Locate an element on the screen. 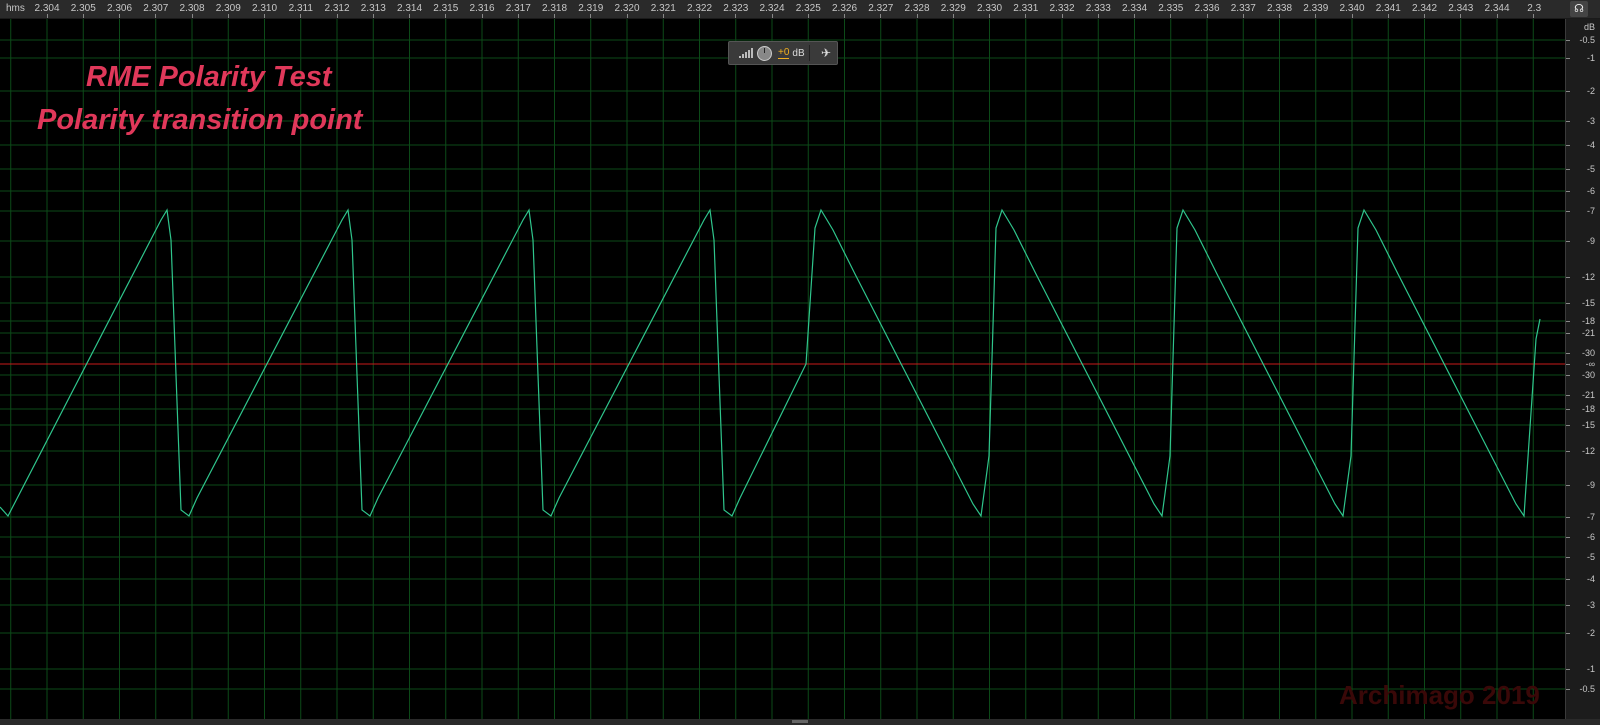 The image size is (1600, 725). db-unit-label: dB is located at coordinates (1589, 27).